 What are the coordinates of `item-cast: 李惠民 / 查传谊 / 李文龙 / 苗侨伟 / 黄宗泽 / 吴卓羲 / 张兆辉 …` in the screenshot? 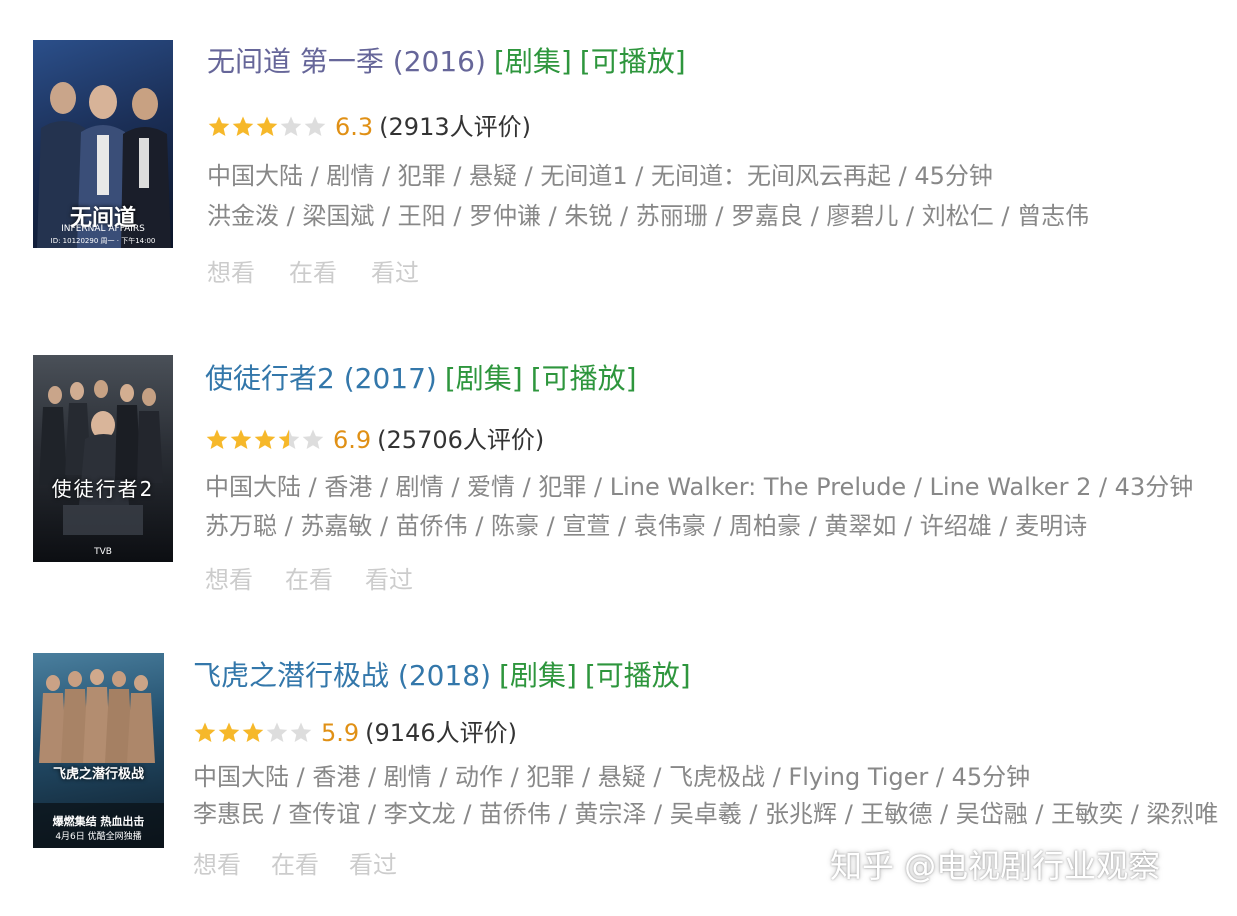 It's located at (706, 814).